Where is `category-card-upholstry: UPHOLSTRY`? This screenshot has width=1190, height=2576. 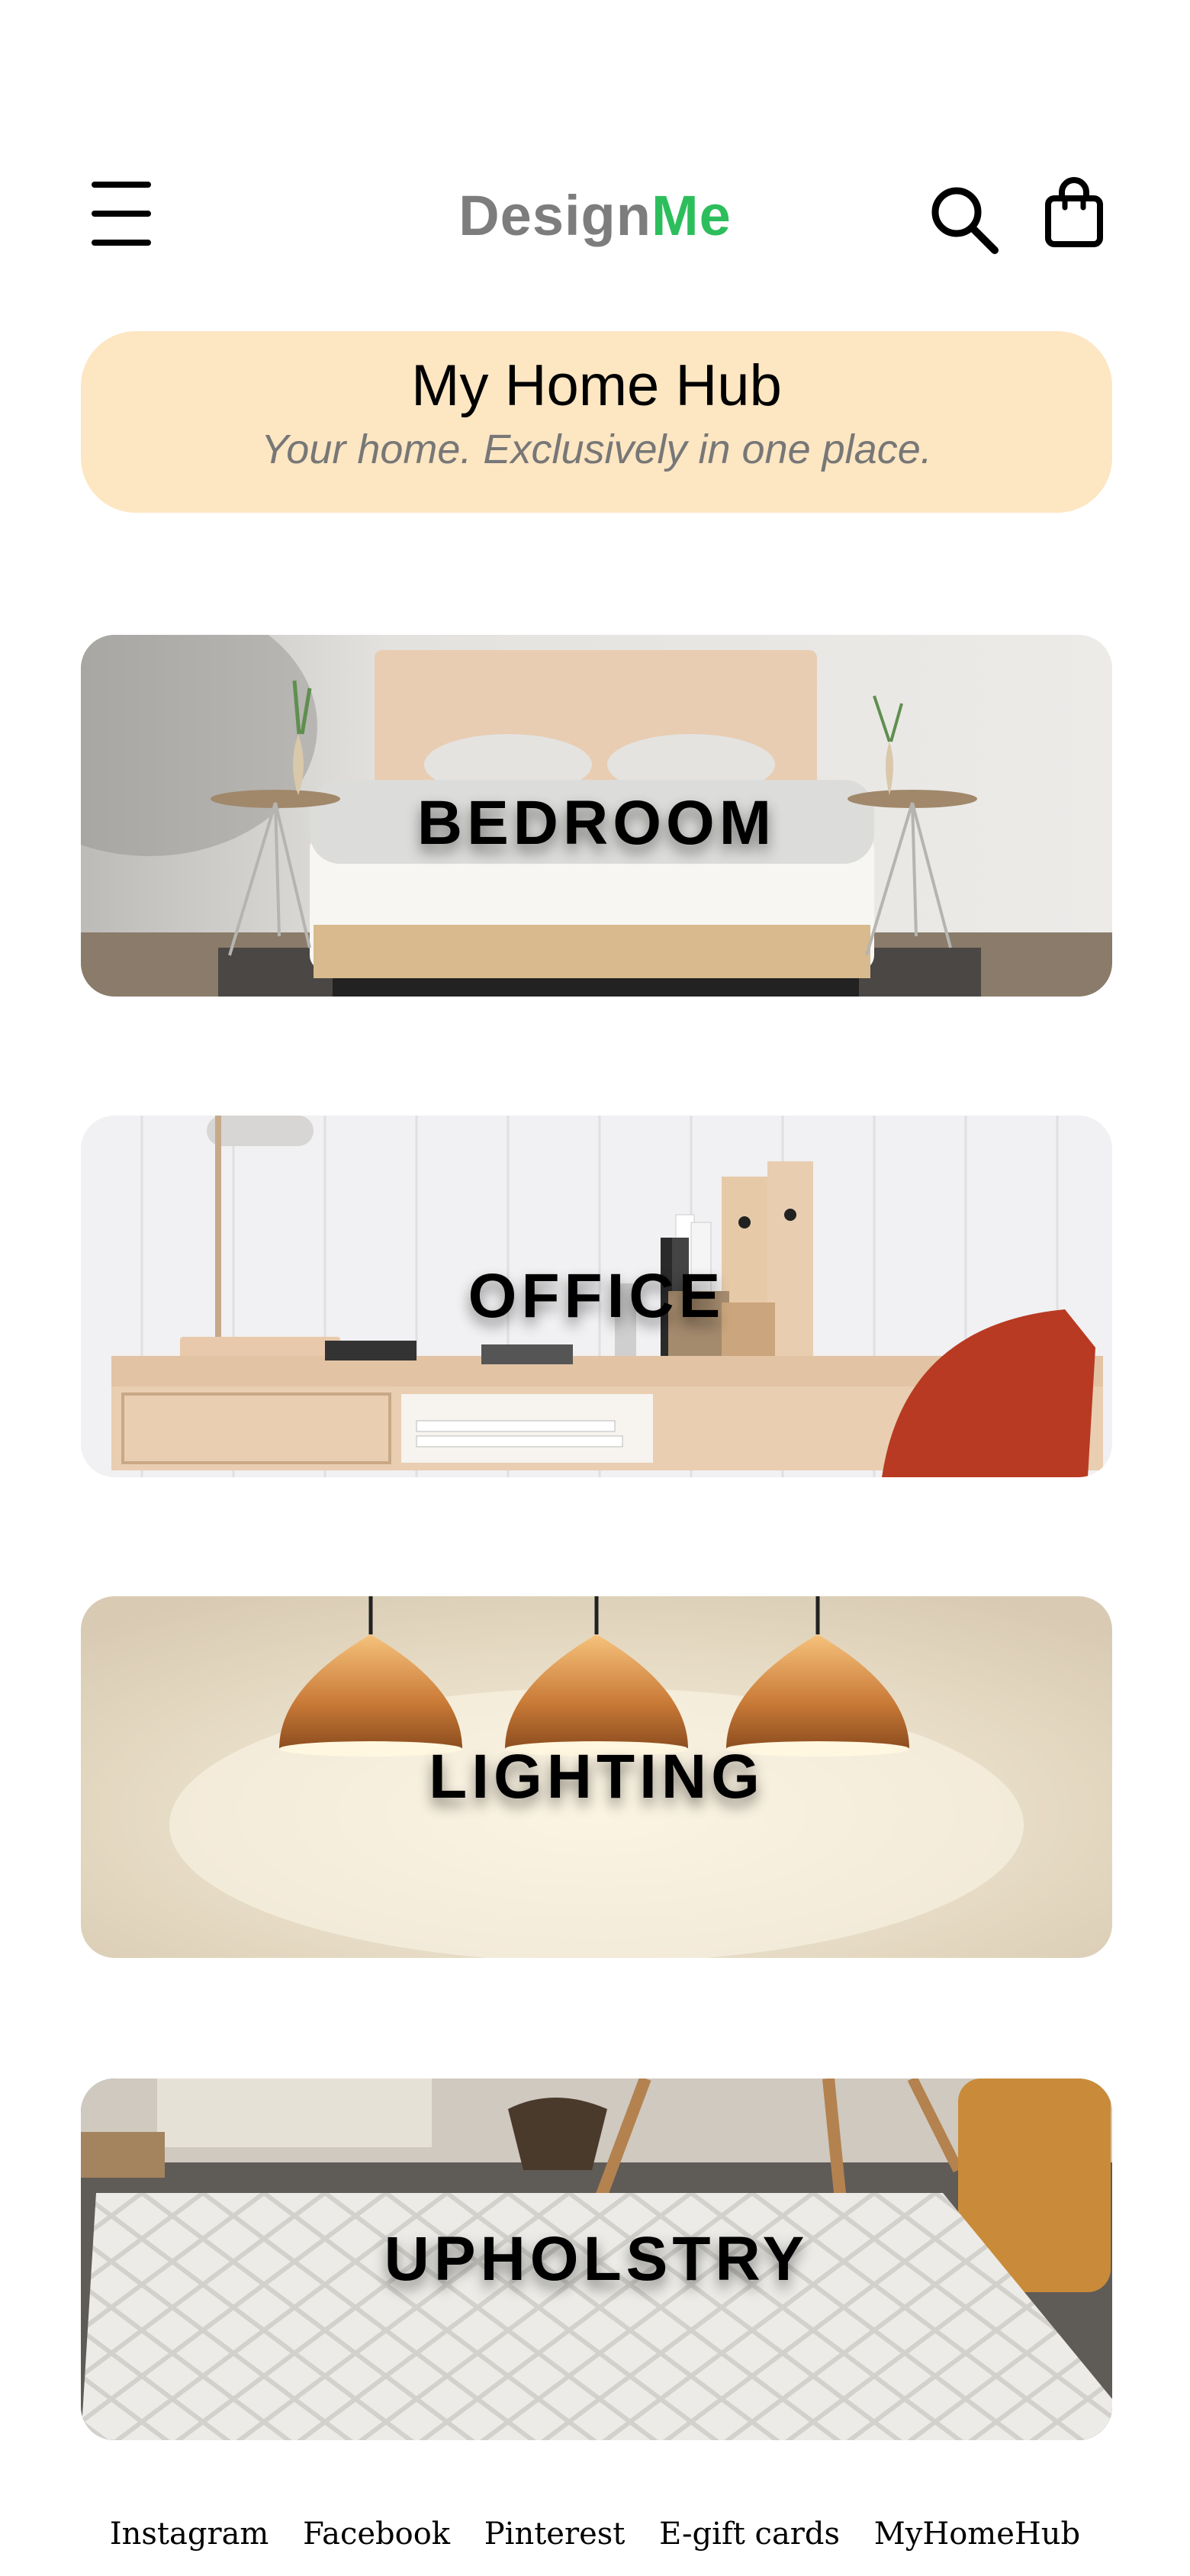 category-card-upholstry: UPHOLSTRY is located at coordinates (596, 2259).